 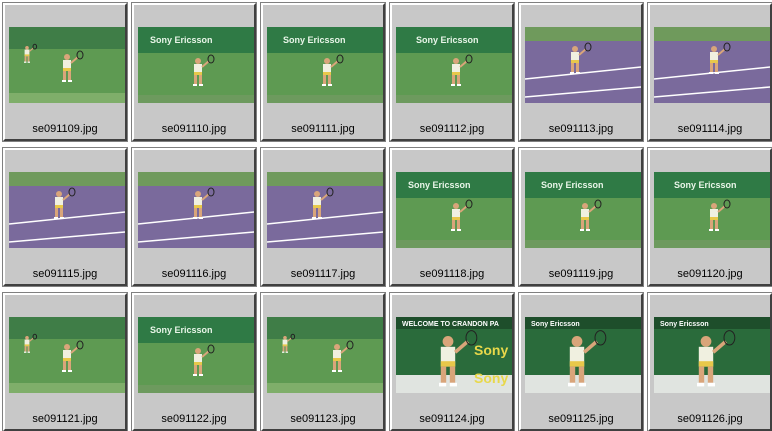 I want to click on svg-text: WELCOME TO CRANDON PA, so click(x=450, y=324).